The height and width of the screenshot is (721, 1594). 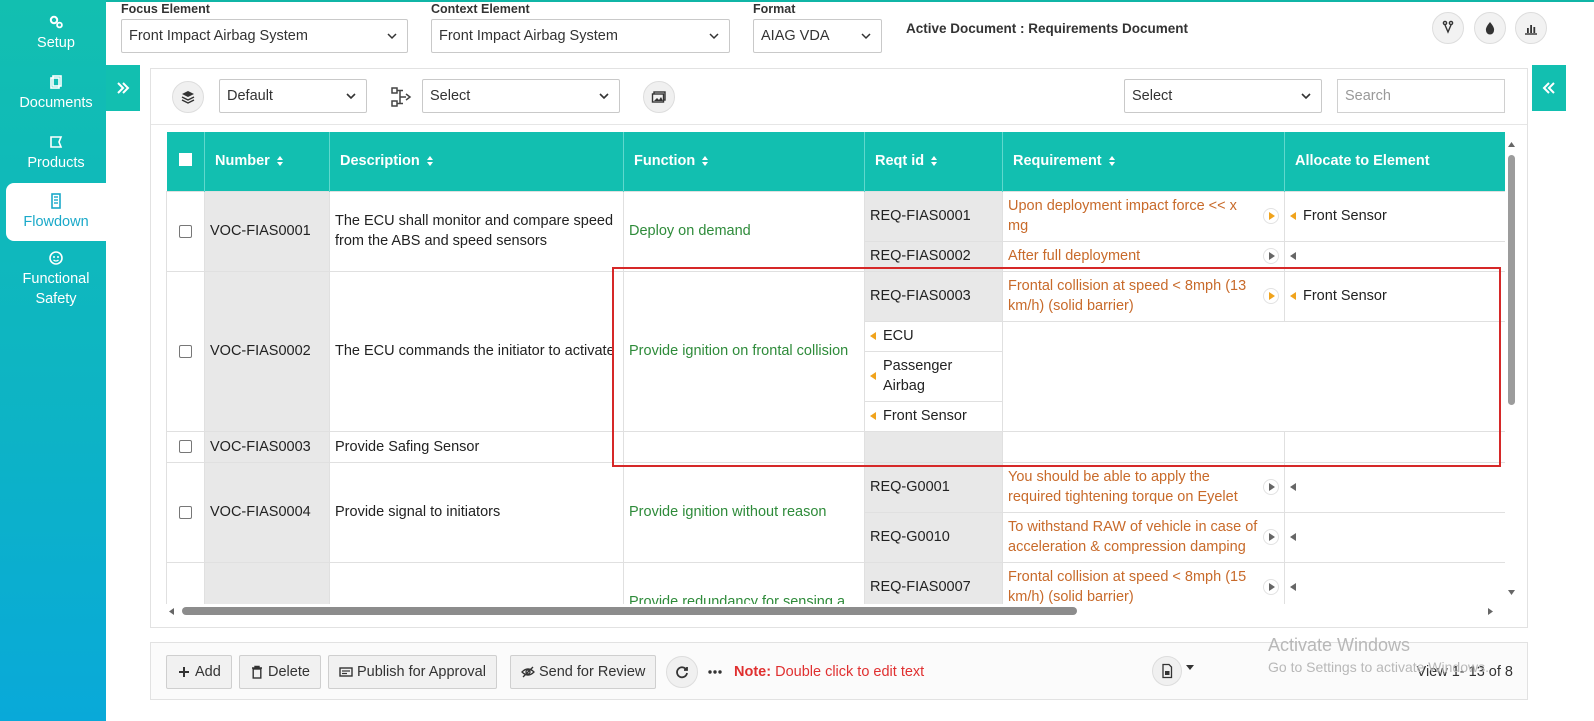 What do you see at coordinates (171, 611) in the screenshot?
I see `scroll-left-icon` at bounding box center [171, 611].